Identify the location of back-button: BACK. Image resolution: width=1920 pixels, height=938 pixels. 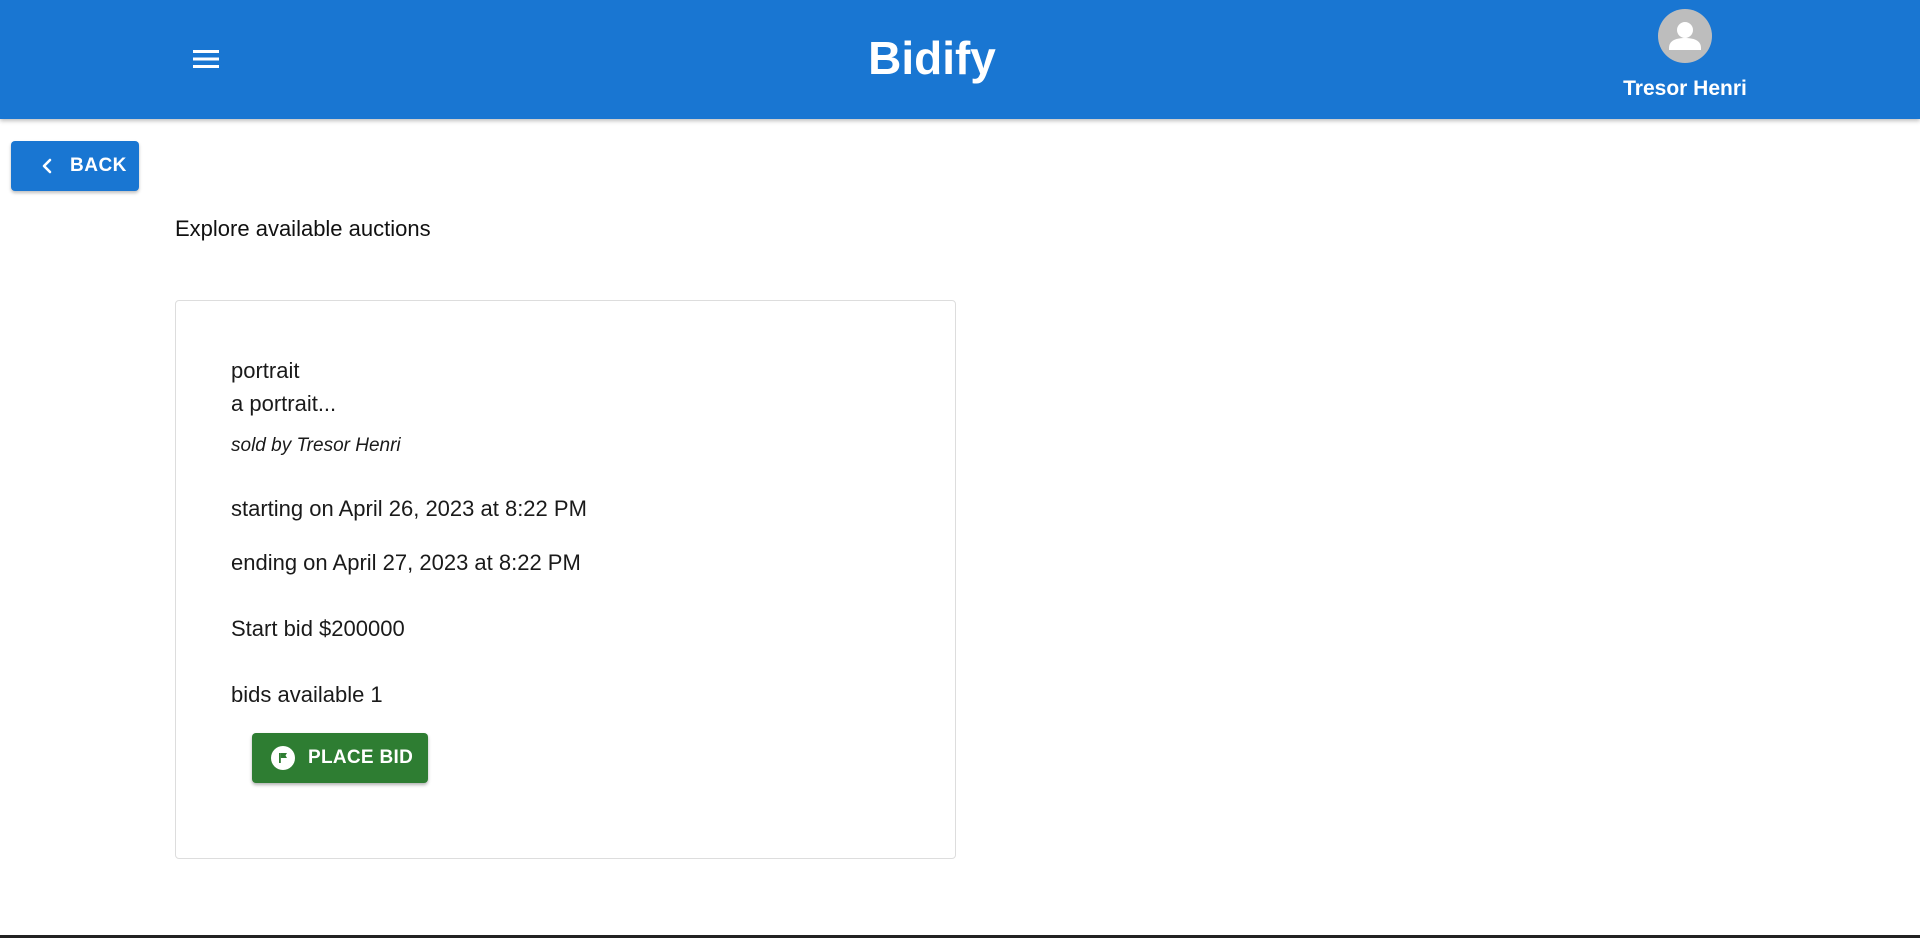
(75, 166).